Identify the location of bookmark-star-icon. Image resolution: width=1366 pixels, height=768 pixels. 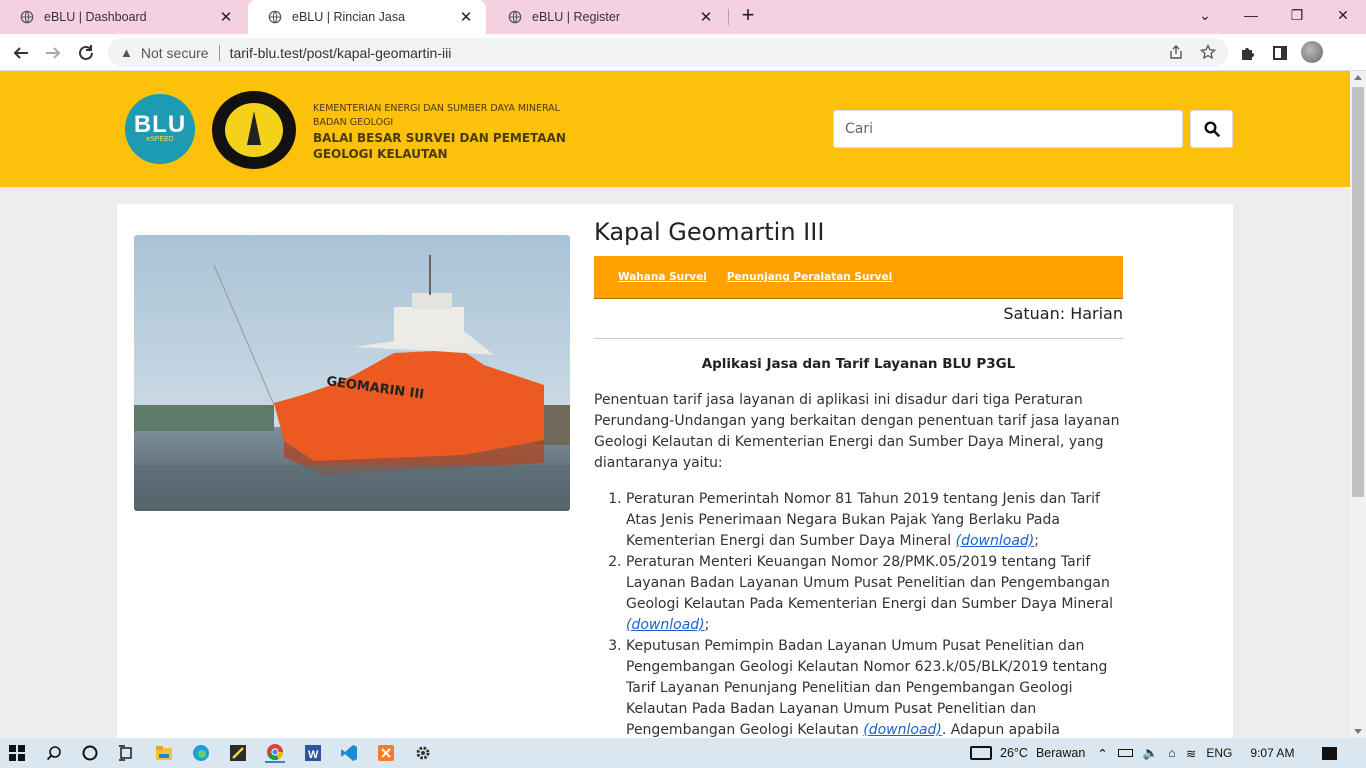
(1208, 52).